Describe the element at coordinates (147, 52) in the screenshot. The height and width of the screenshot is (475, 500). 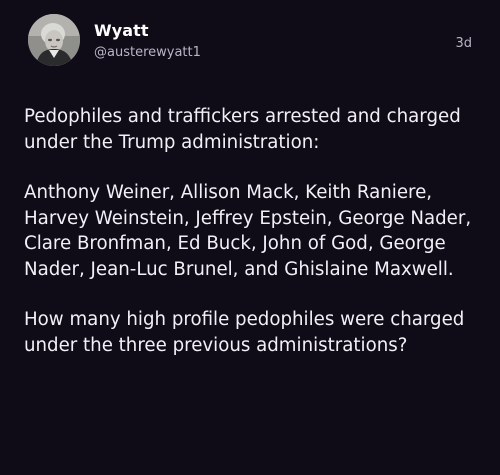
I see `author-handle: @austerewyatt1` at that location.